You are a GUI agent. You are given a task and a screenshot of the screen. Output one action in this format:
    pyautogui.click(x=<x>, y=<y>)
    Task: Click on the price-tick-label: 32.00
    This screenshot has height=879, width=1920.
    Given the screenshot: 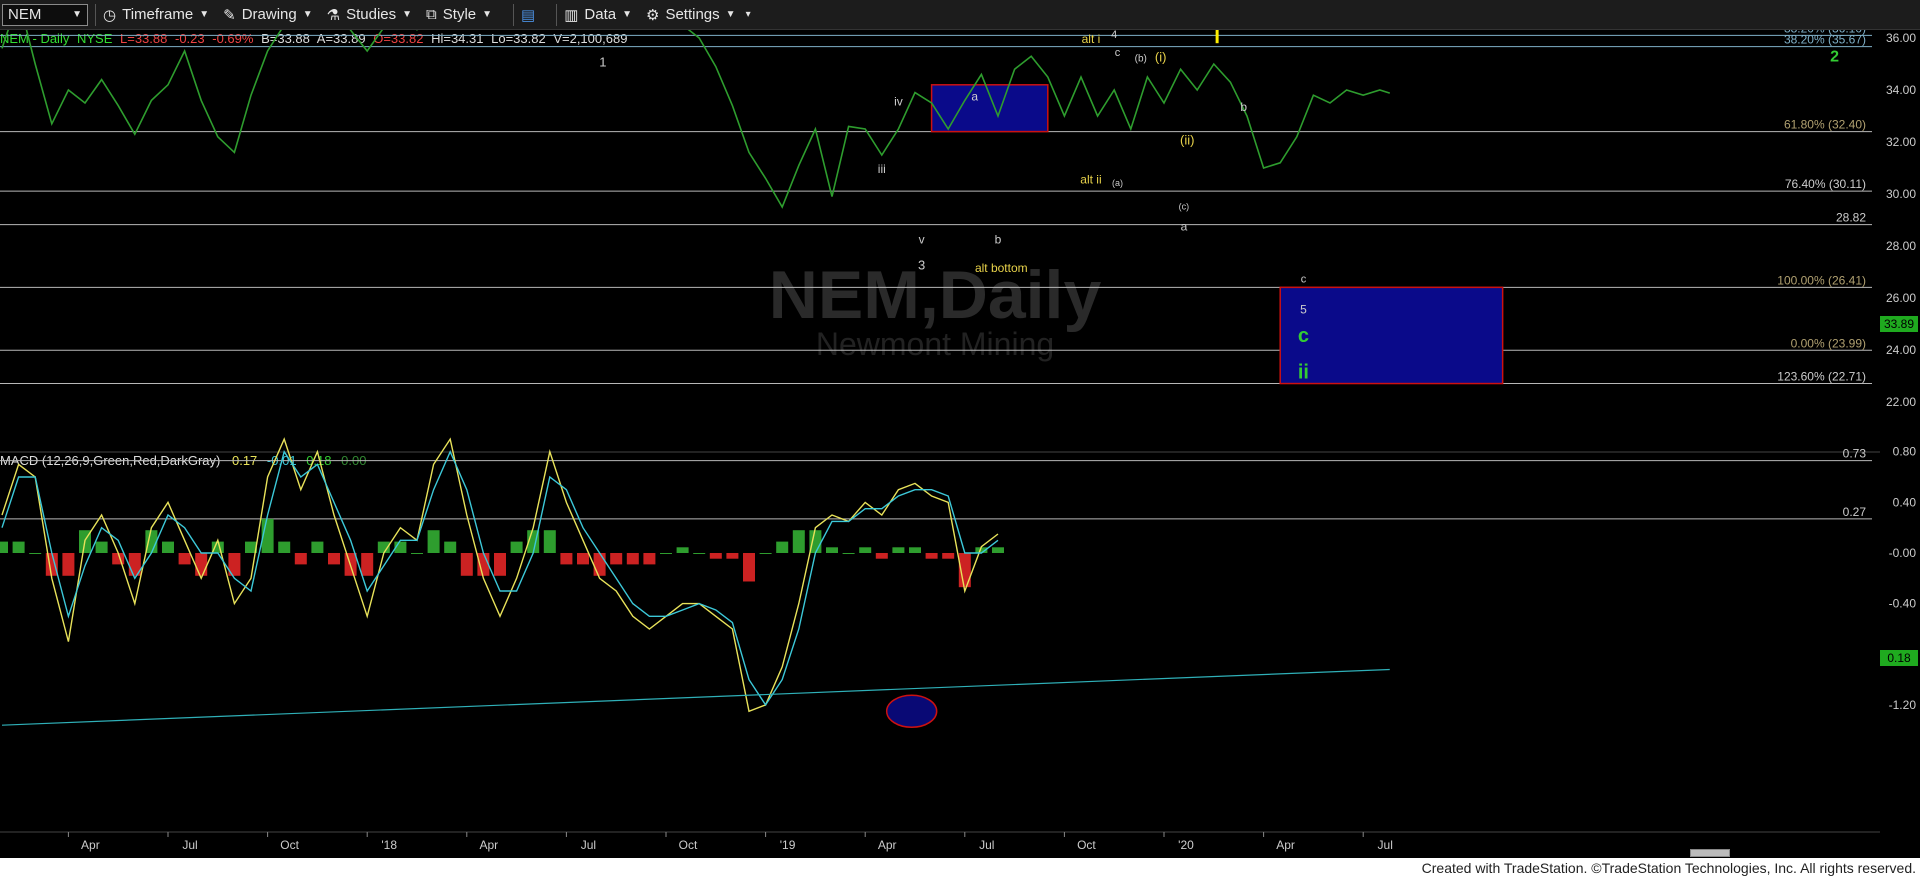 What is the action you would take?
    pyautogui.click(x=1901, y=142)
    